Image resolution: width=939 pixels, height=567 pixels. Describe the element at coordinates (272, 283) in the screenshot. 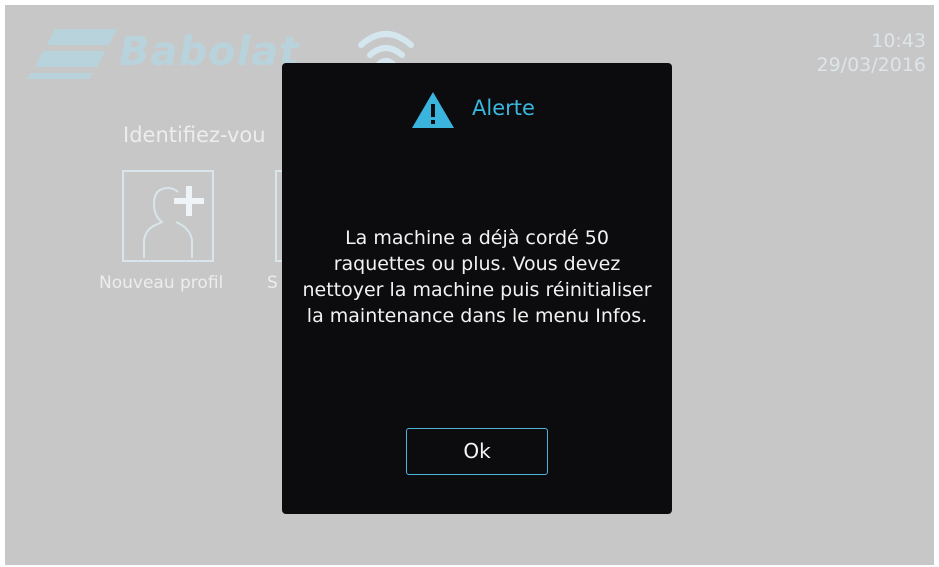

I see `profile-label: S` at that location.